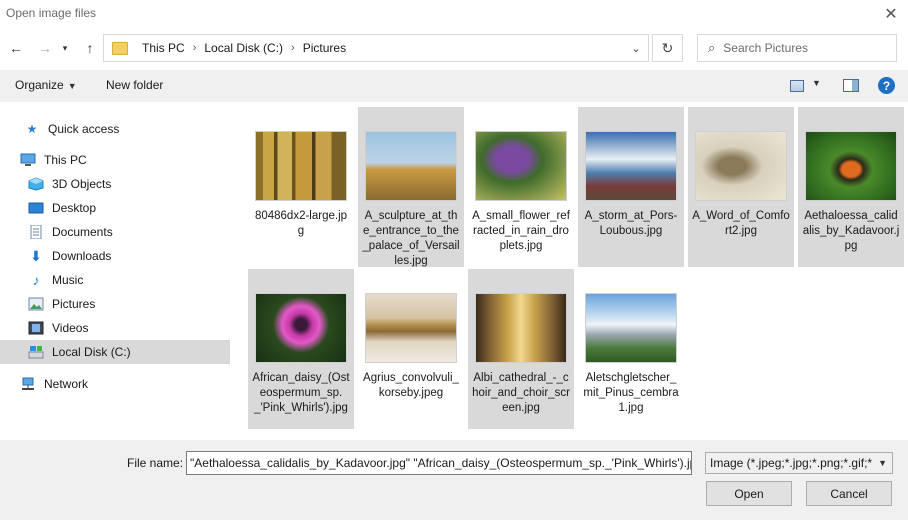 This screenshot has height=520, width=908. What do you see at coordinates (82, 232) in the screenshot?
I see `sidebar-item-label: Documents` at bounding box center [82, 232].